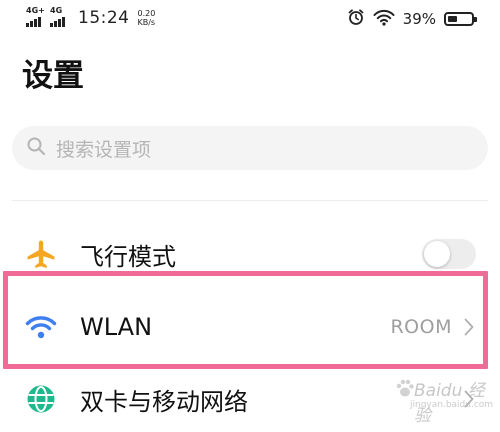 This screenshot has width=500, height=432. Describe the element at coordinates (419, 19) in the screenshot. I see `battery-percent: 39%` at that location.